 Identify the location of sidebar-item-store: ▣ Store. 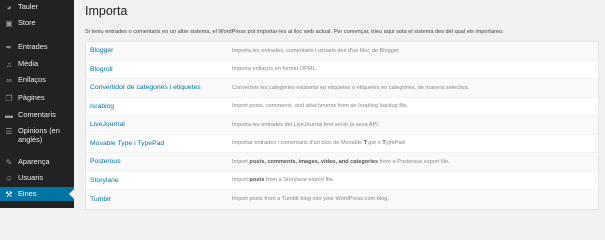
(37, 23).